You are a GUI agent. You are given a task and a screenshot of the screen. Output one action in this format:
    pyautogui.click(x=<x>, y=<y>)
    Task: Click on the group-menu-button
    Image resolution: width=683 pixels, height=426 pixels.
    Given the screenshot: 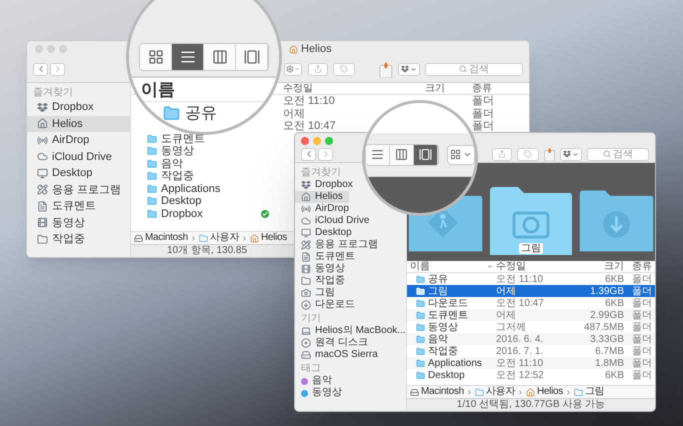 What is the action you would take?
    pyautogui.click(x=461, y=154)
    